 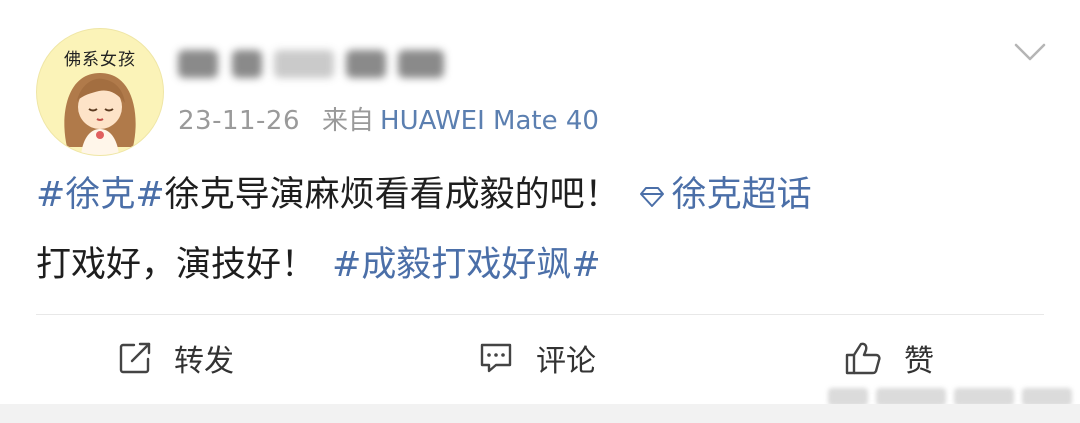 I want to click on post-meta: 23-11-26 来自 HUAWEI Mate 40, so click(x=388, y=118).